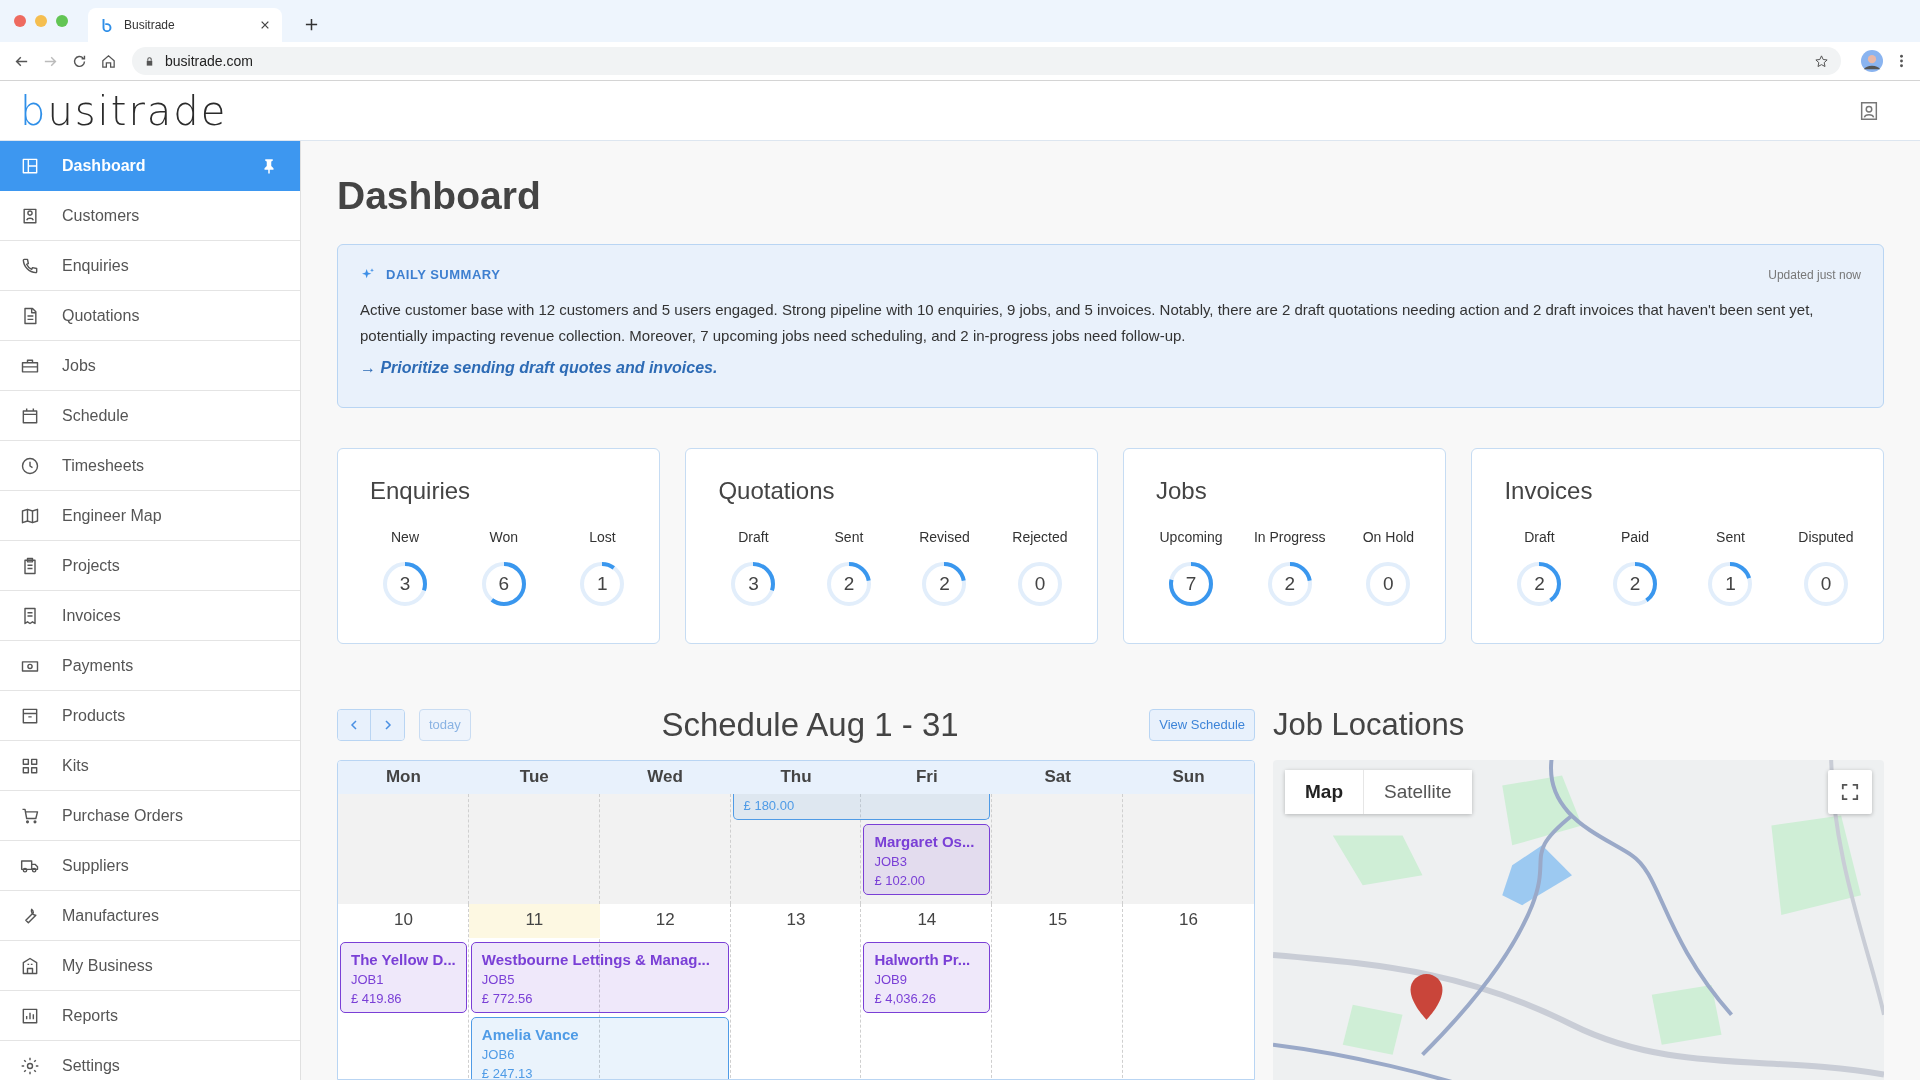 The height and width of the screenshot is (1080, 1920). Describe the element at coordinates (265, 25) in the screenshot. I see `close-tab-icon` at that location.